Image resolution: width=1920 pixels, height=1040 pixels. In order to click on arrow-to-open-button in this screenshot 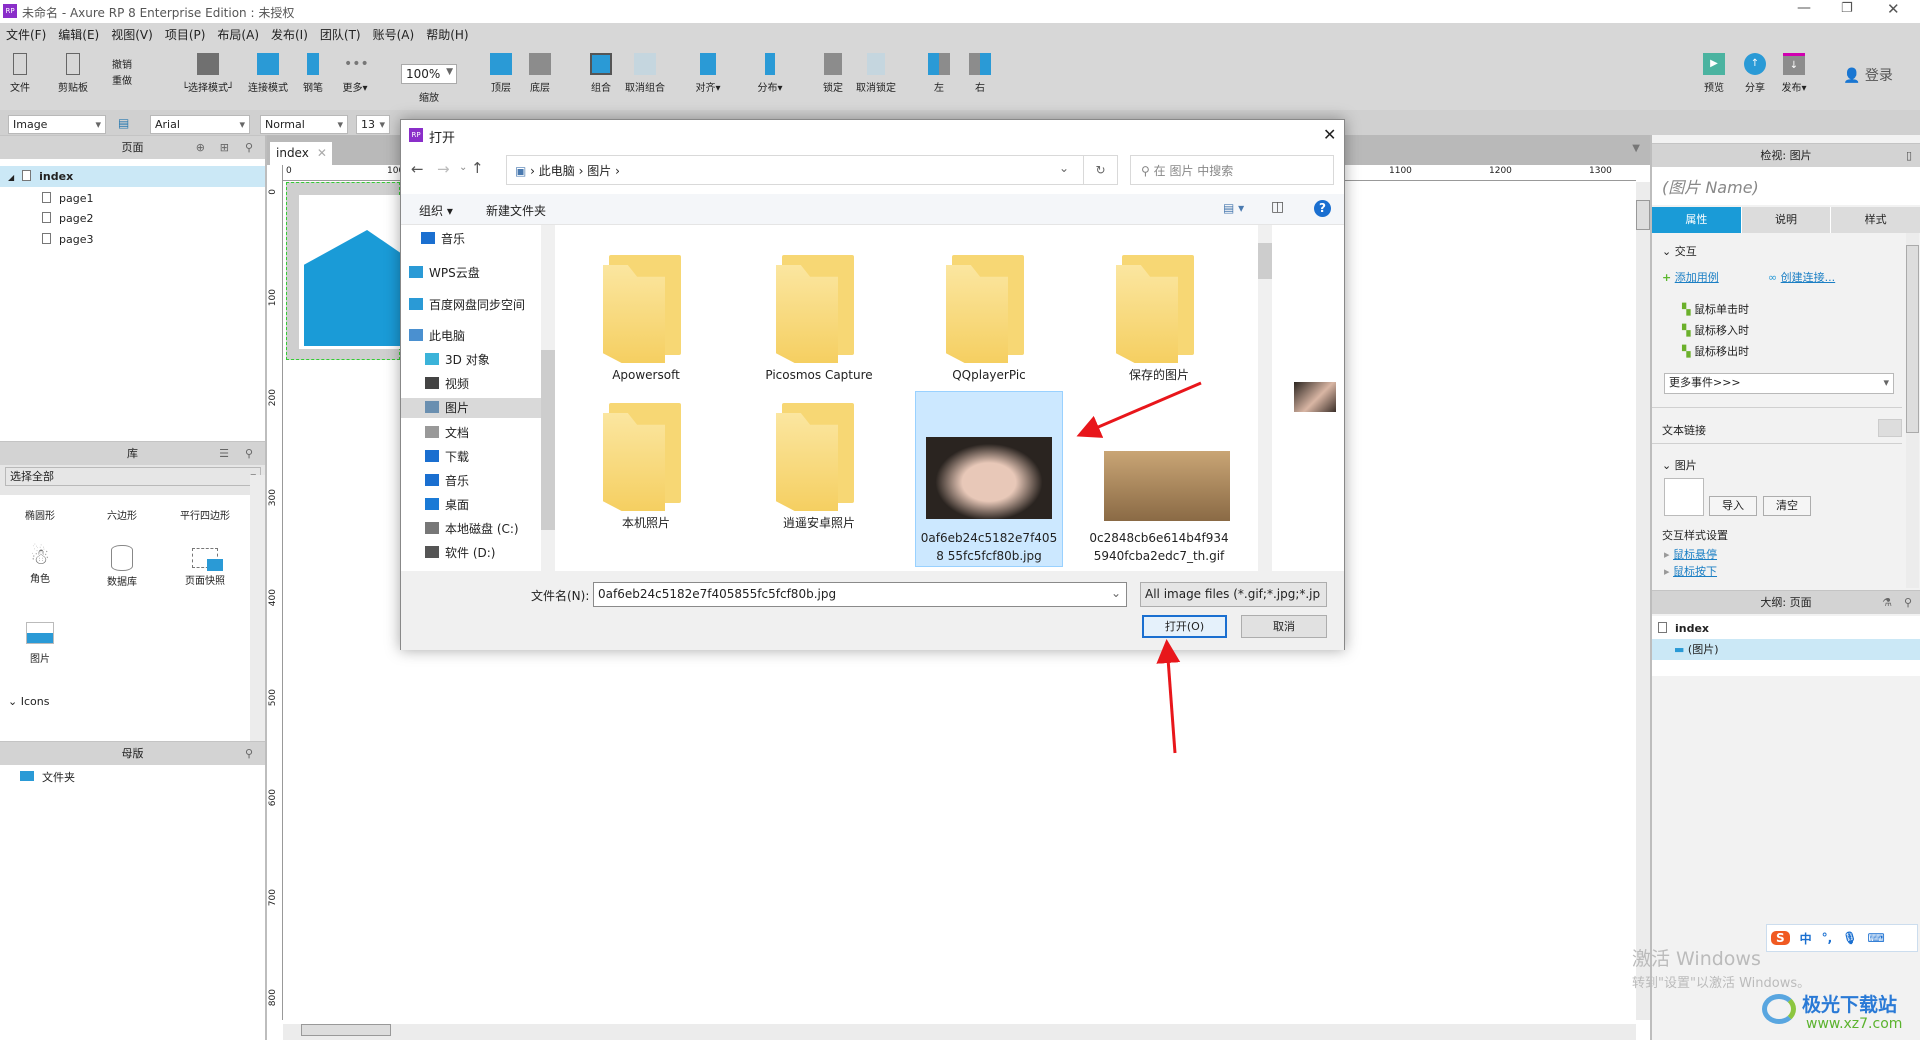, I will do `click(1168, 696)`.